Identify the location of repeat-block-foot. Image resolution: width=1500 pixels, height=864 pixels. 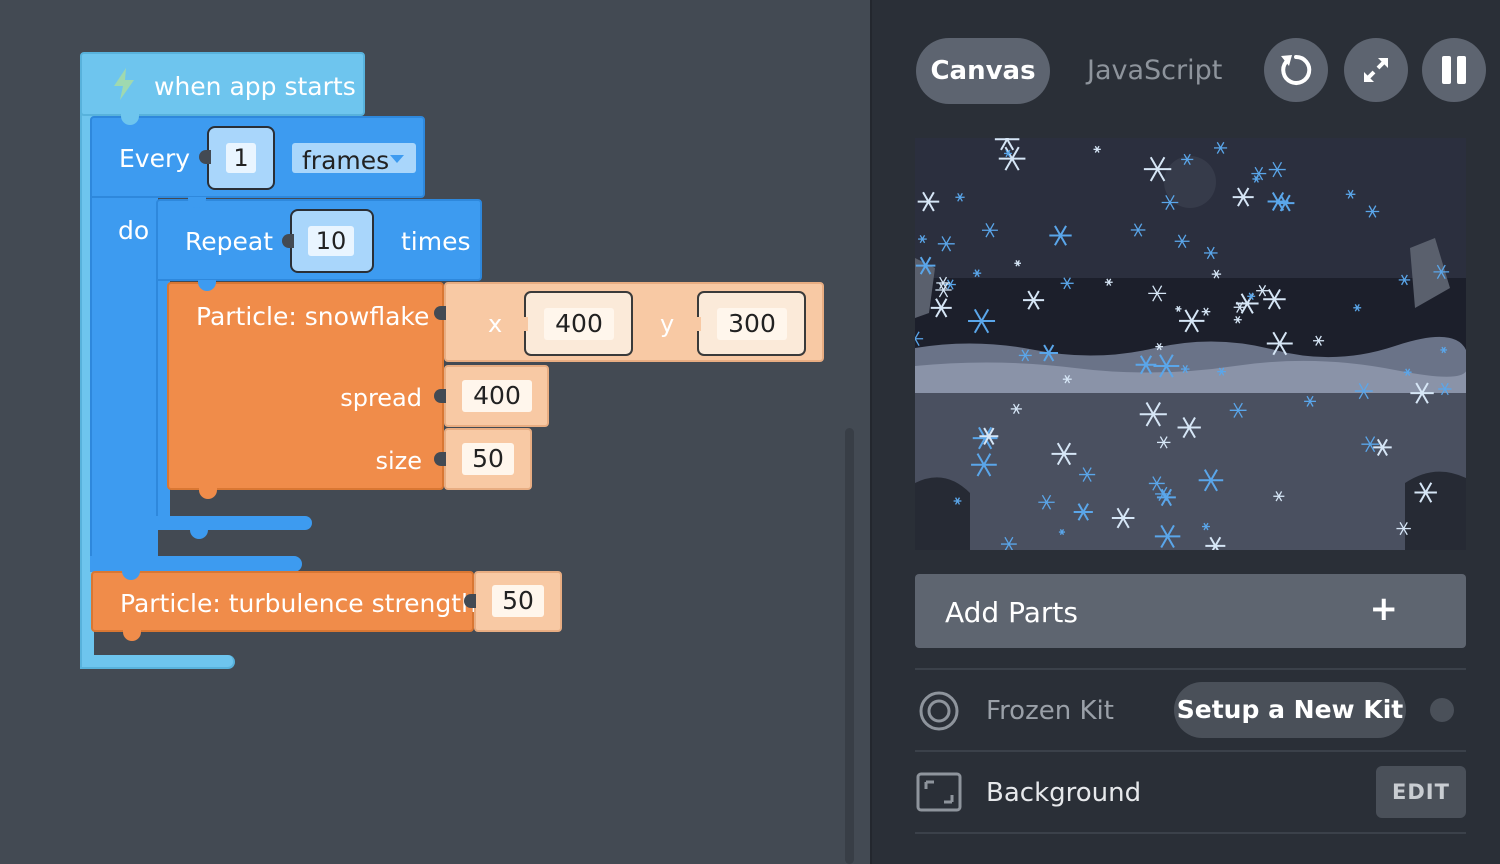
(234, 523).